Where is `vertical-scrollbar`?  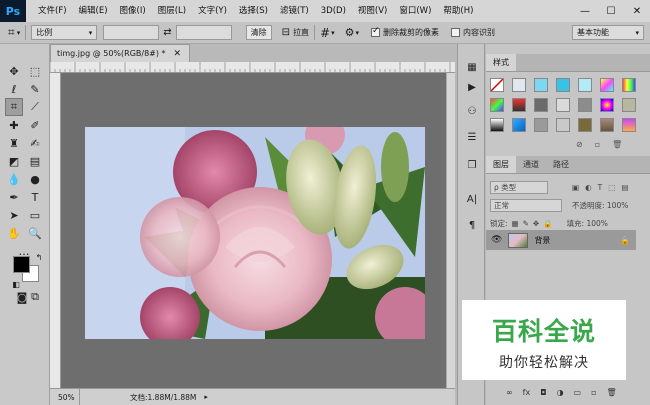 vertical-scrollbar is located at coordinates (450, 230).